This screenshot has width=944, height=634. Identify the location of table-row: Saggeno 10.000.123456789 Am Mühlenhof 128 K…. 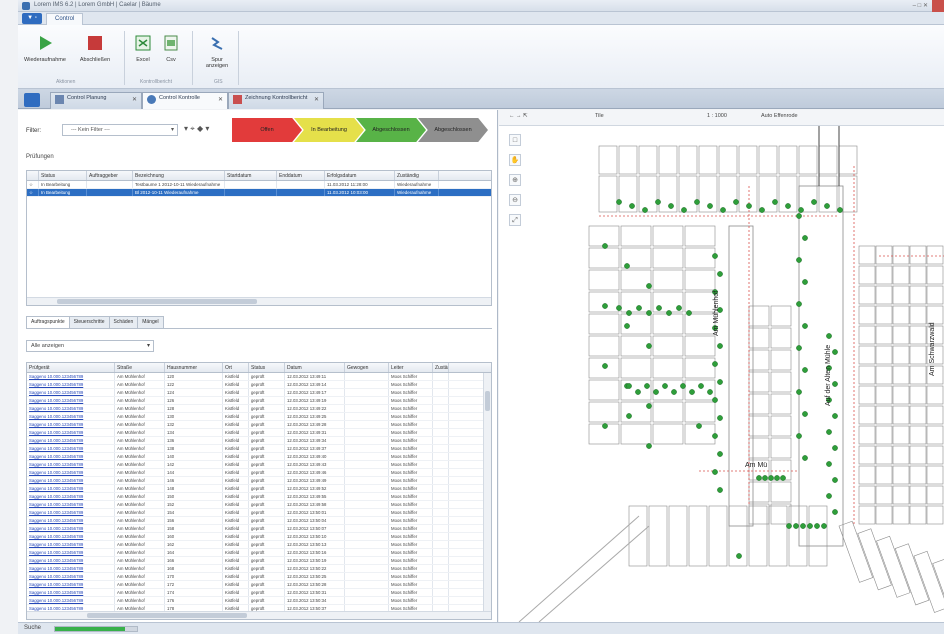
(259, 409).